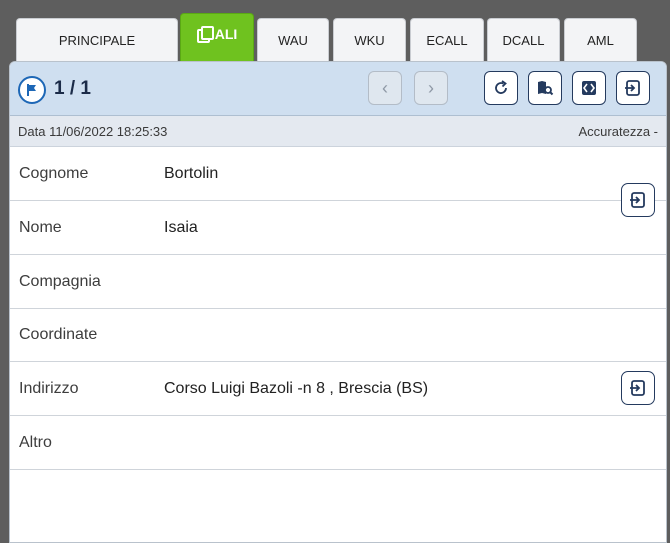 The width and height of the screenshot is (670, 543). What do you see at coordinates (338, 443) in the screenshot?
I see `field-altro: Altro` at bounding box center [338, 443].